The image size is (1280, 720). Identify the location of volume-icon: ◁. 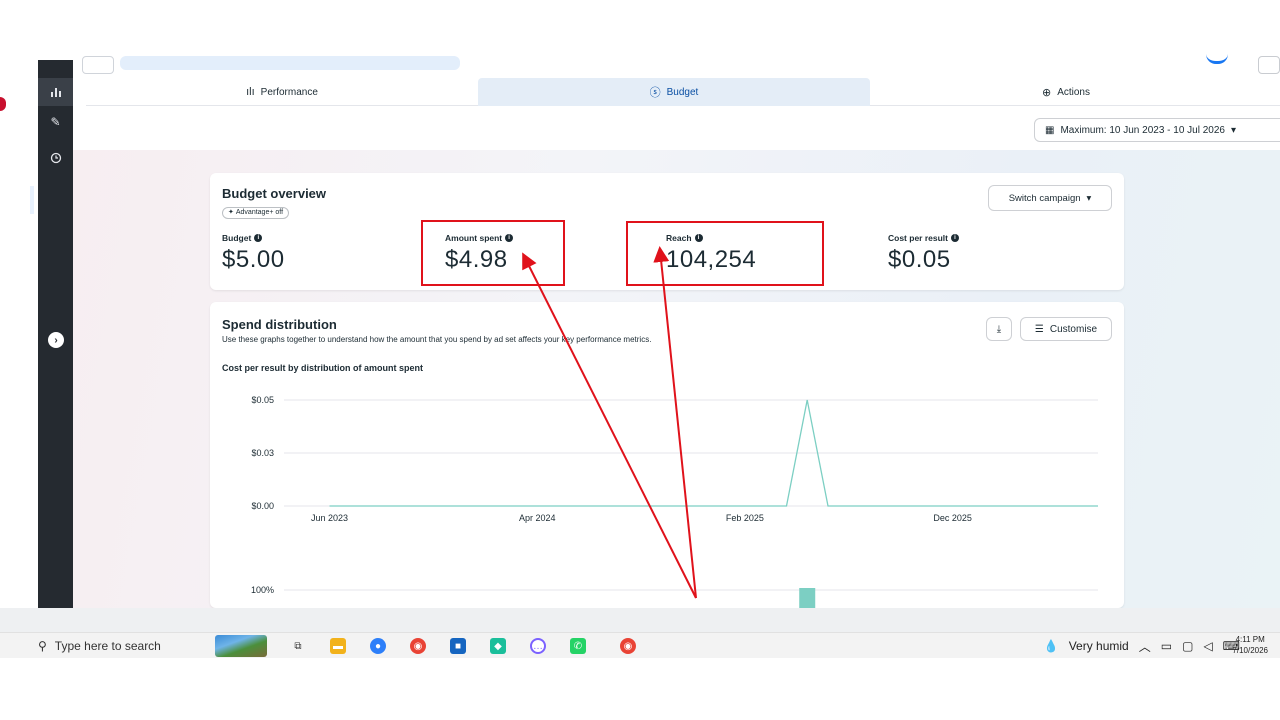
(1207, 646).